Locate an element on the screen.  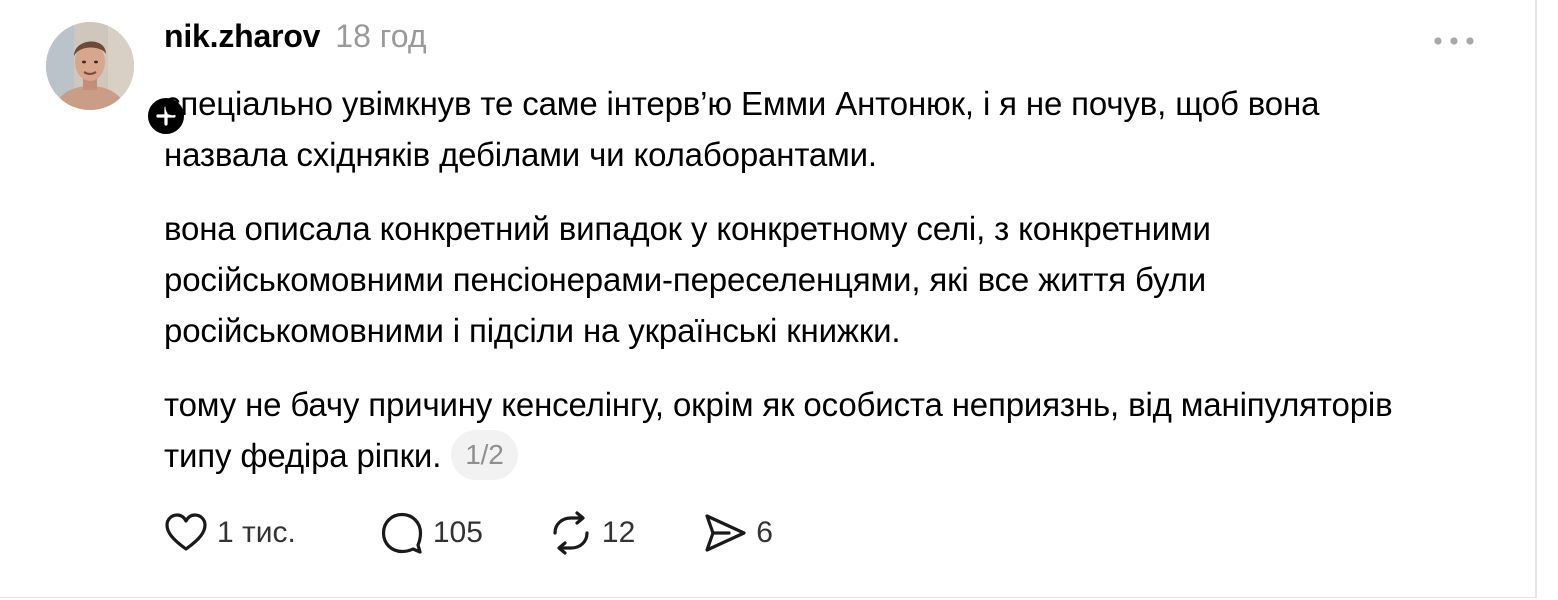
share-button: 6 is located at coordinates (738, 533).